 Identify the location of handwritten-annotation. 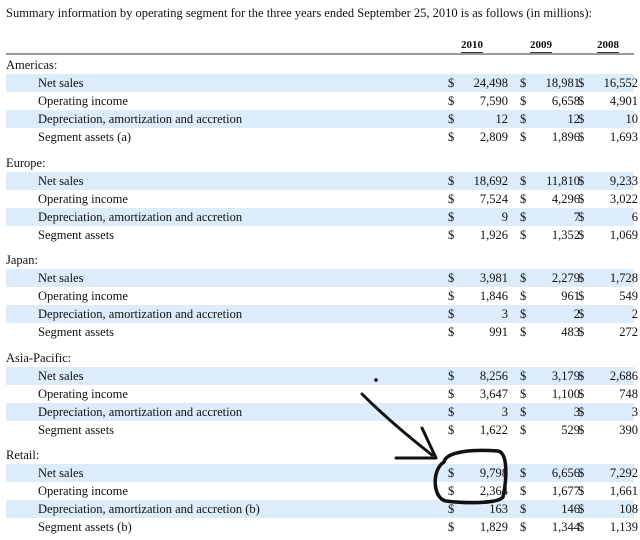
(434, 441).